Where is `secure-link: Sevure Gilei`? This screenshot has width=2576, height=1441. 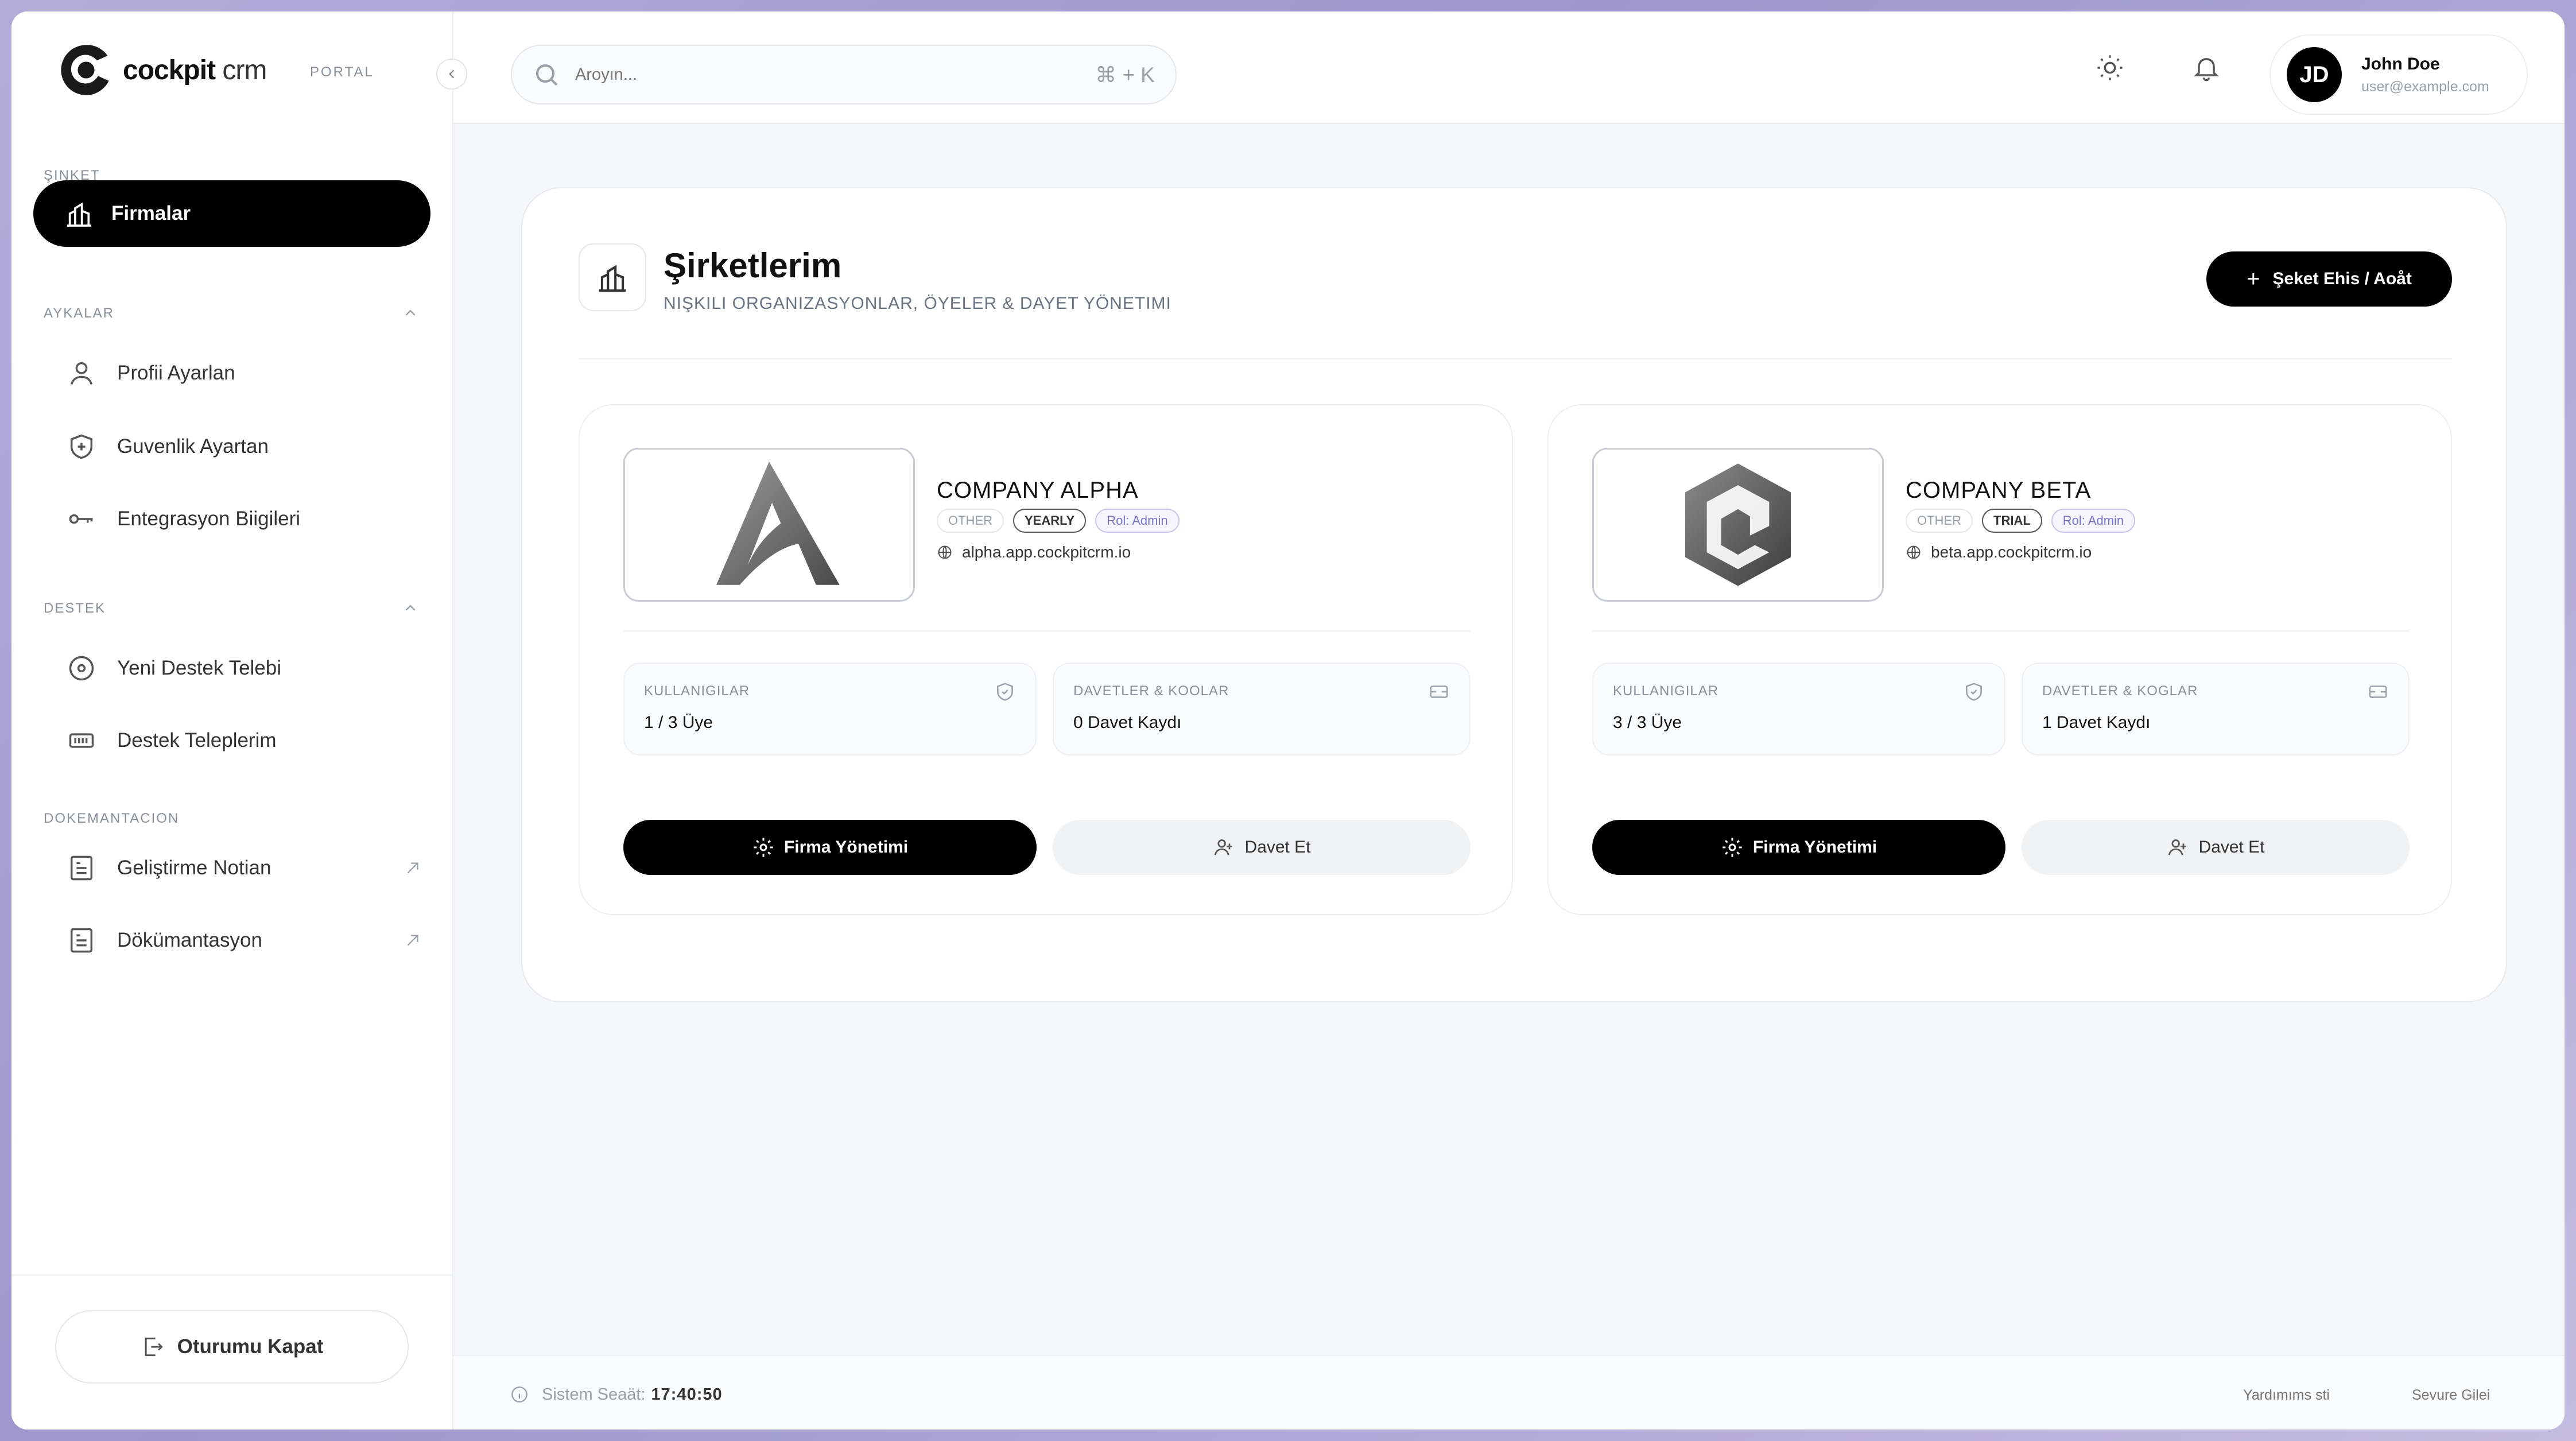 secure-link: Sevure Gilei is located at coordinates (2451, 1395).